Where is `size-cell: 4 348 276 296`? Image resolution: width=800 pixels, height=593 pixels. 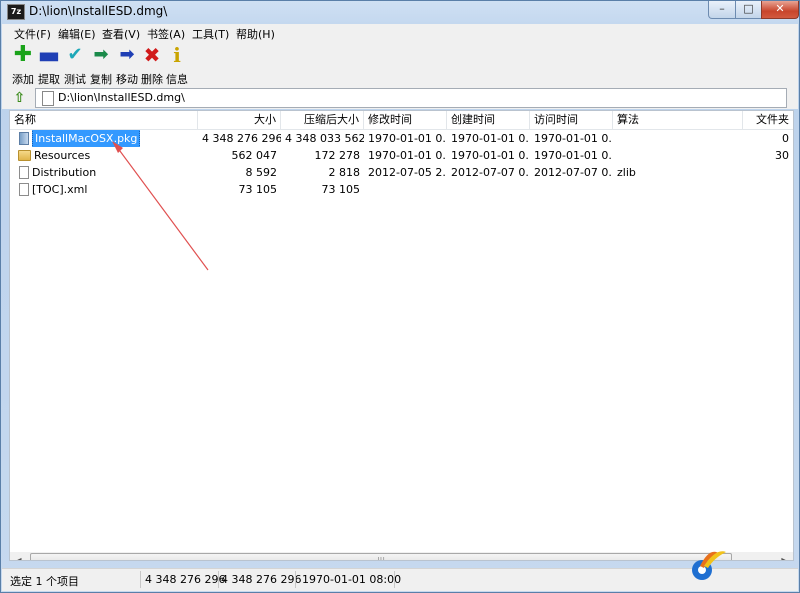
size-cell: 4 348 276 296 is located at coordinates (241, 138).